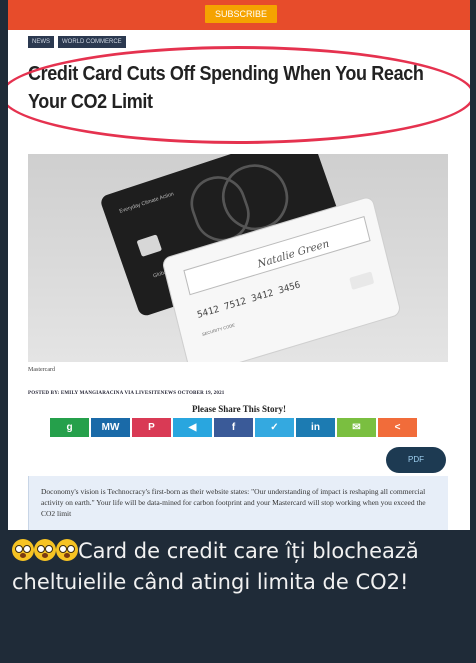 This screenshot has height=663, width=476. I want to click on mewe-share-button: MW, so click(110, 427).